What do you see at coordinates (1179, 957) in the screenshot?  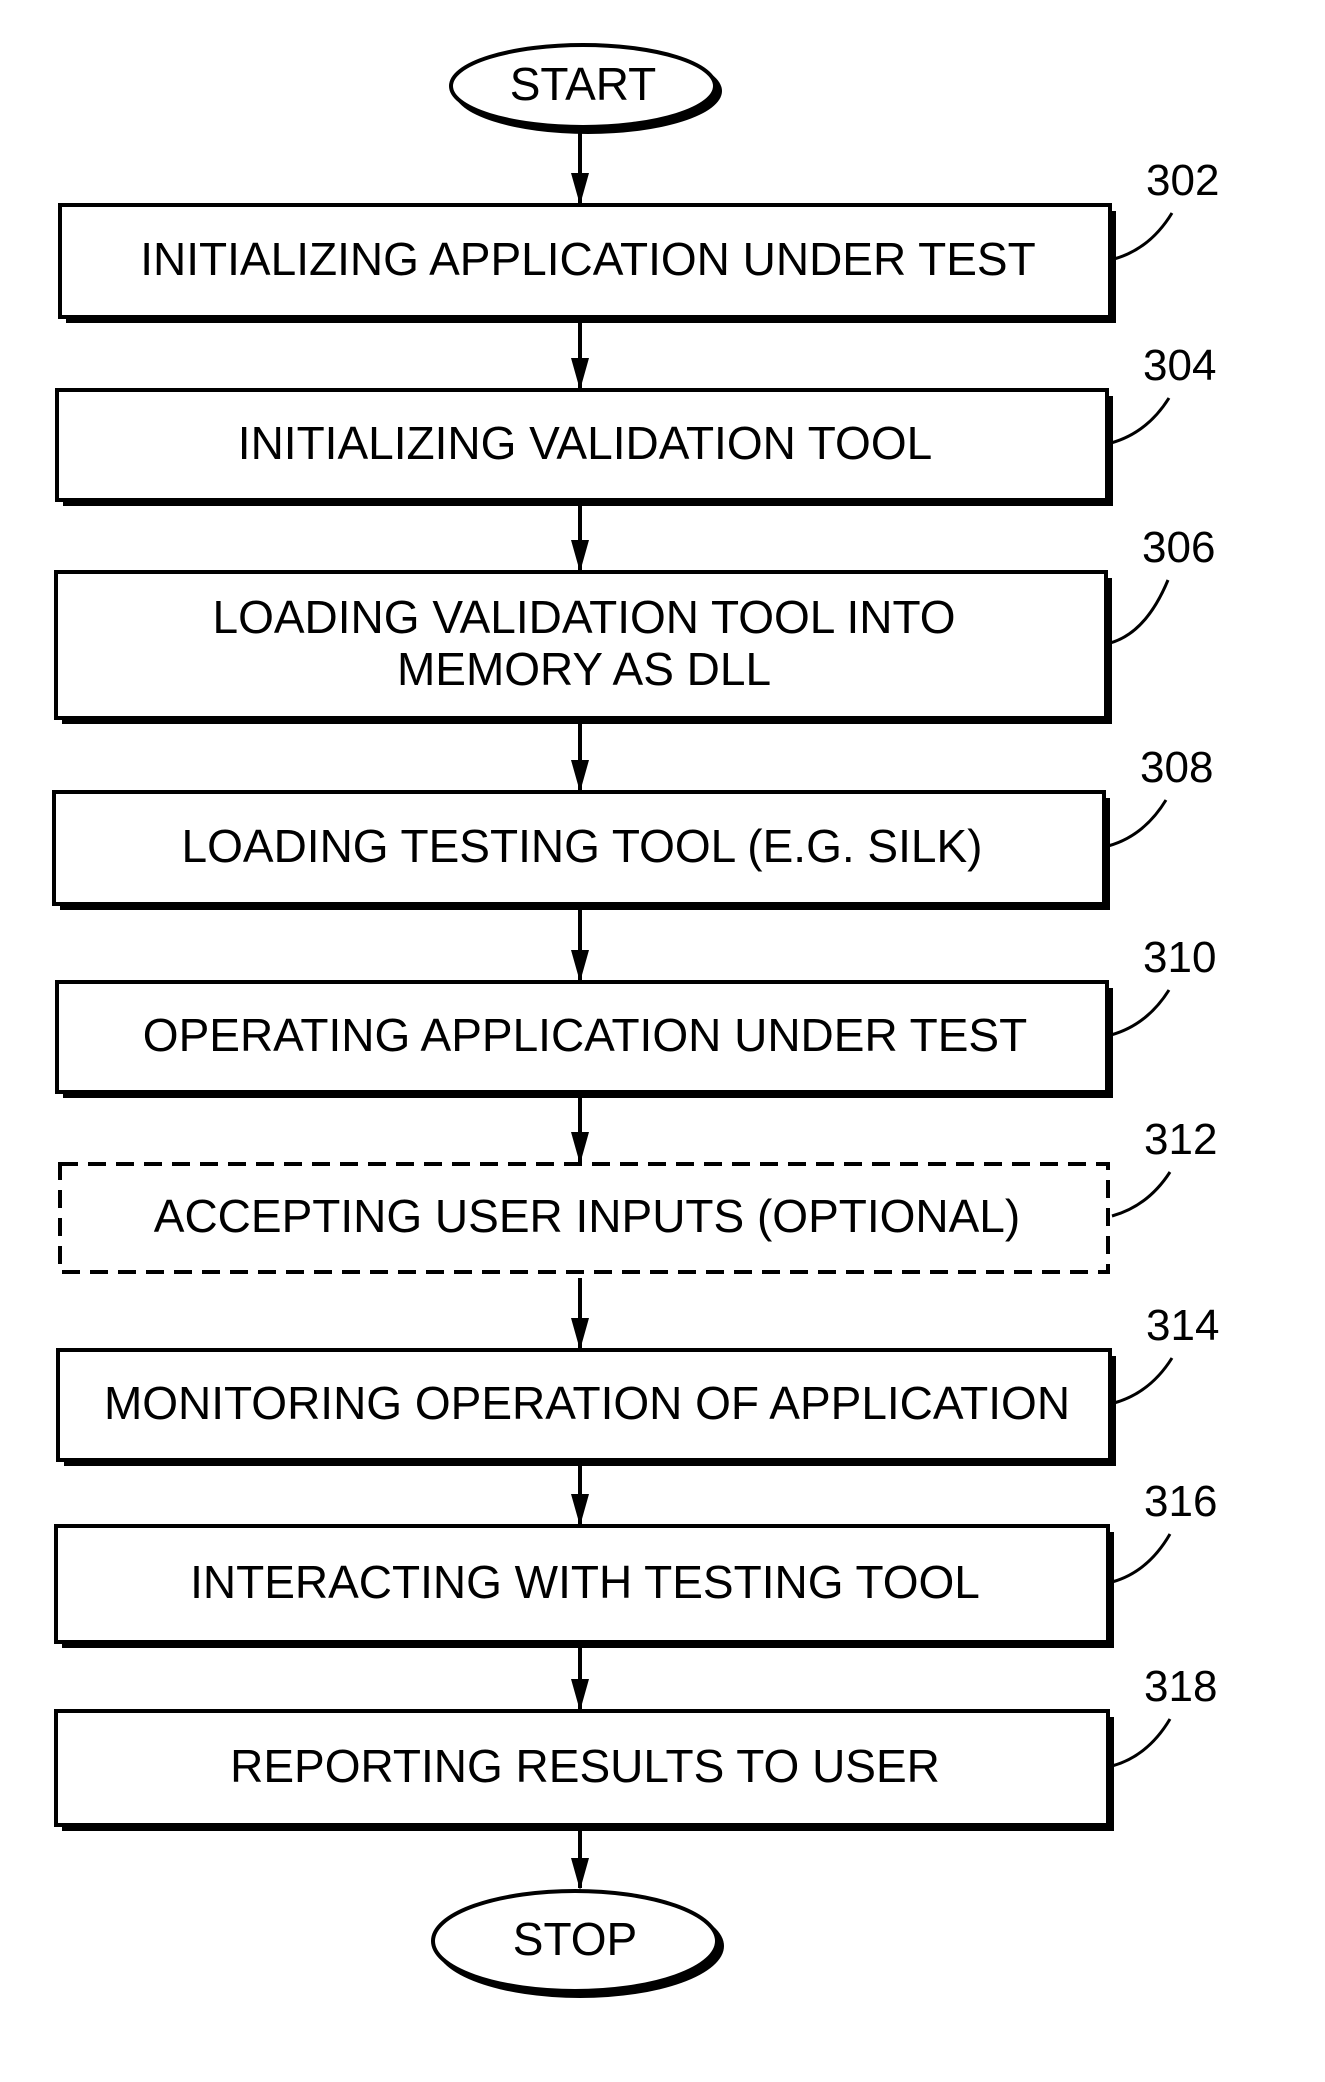 I see `reference-numeral: 310` at bounding box center [1179, 957].